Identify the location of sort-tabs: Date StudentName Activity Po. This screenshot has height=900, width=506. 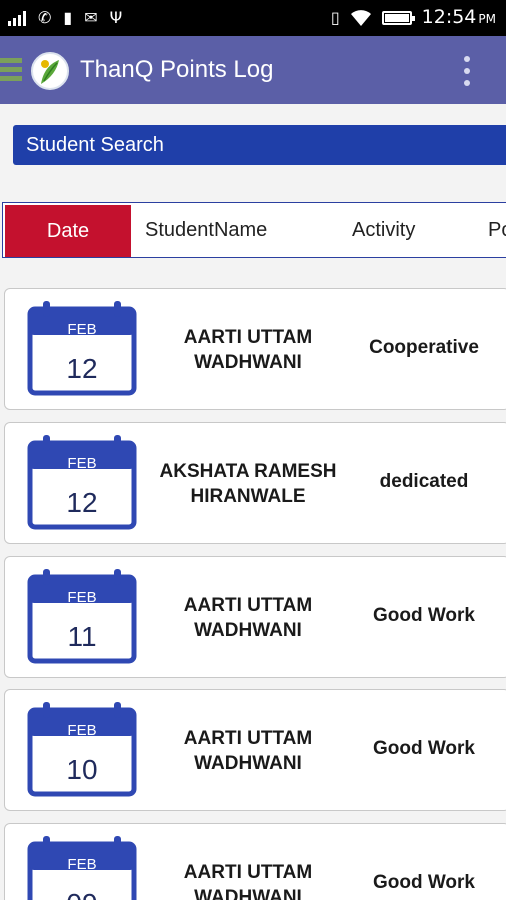
(254, 230).